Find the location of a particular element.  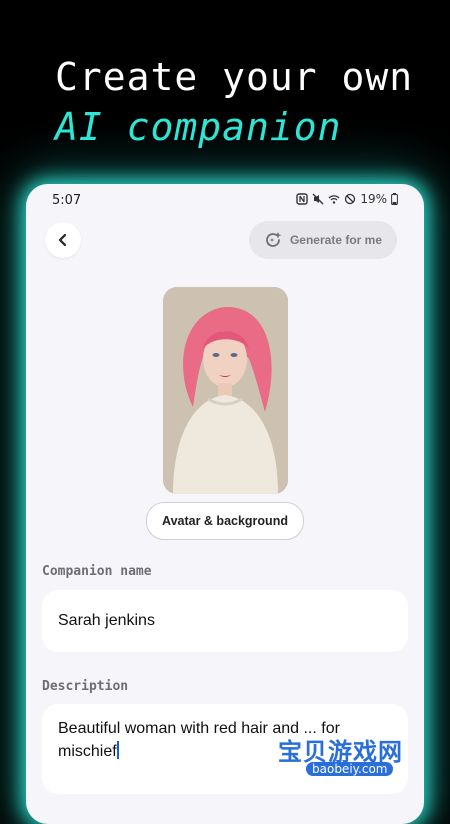

avatar-background-button: Avatar & background is located at coordinates (225, 521).